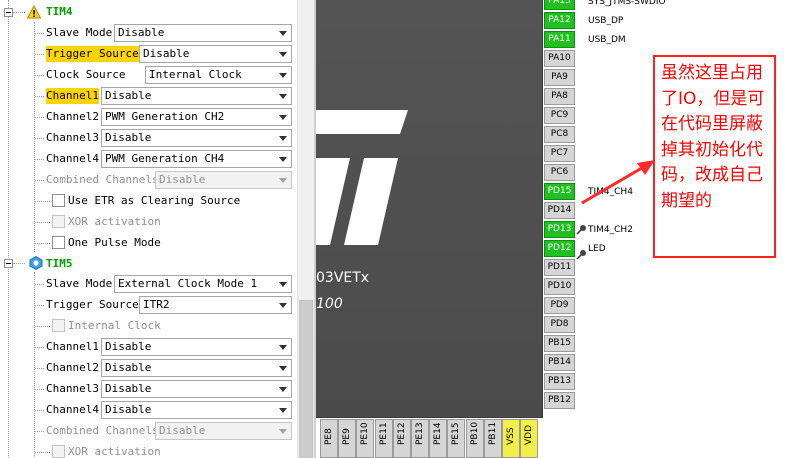 The image size is (792, 458). What do you see at coordinates (511, 438) in the screenshot?
I see `pin-vss: VSS` at bounding box center [511, 438].